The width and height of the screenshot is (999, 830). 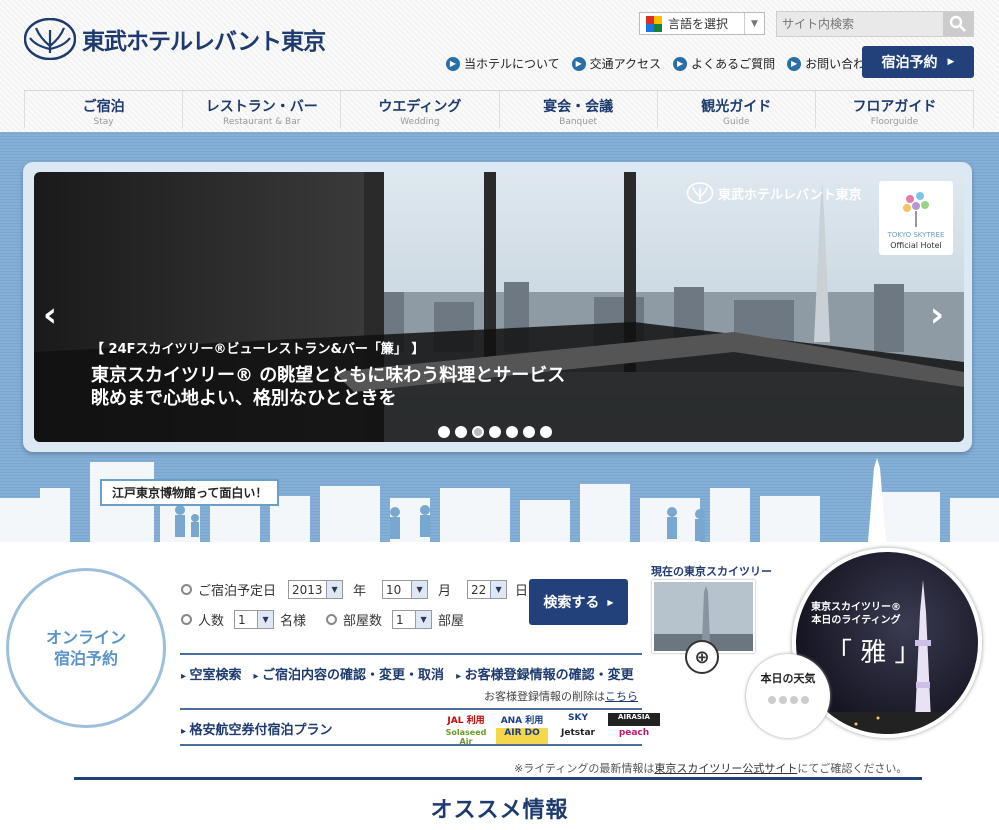 I want to click on weather-panel: 本日の天気, so click(x=788, y=696).